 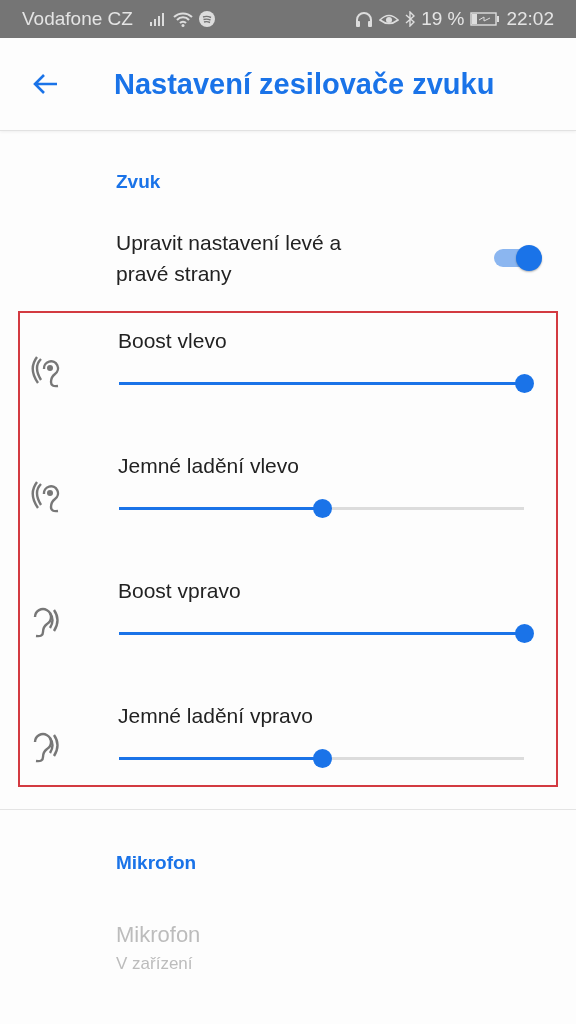 I want to click on wifi-icon, so click(x=182, y=19).